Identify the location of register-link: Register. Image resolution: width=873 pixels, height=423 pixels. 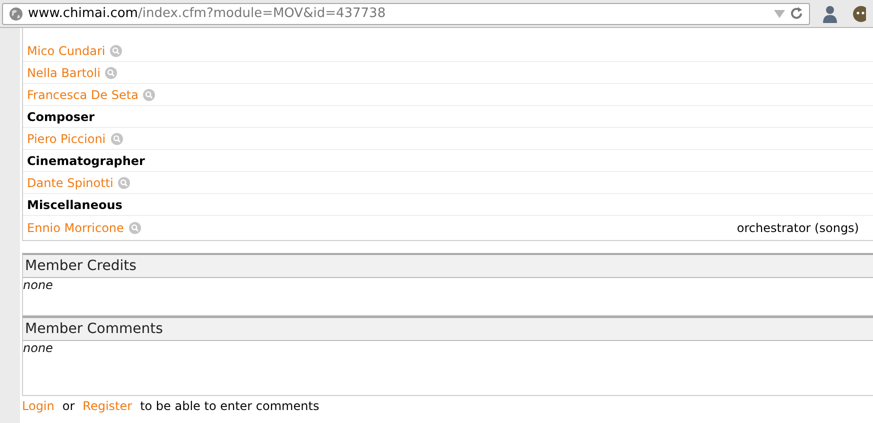
(107, 406).